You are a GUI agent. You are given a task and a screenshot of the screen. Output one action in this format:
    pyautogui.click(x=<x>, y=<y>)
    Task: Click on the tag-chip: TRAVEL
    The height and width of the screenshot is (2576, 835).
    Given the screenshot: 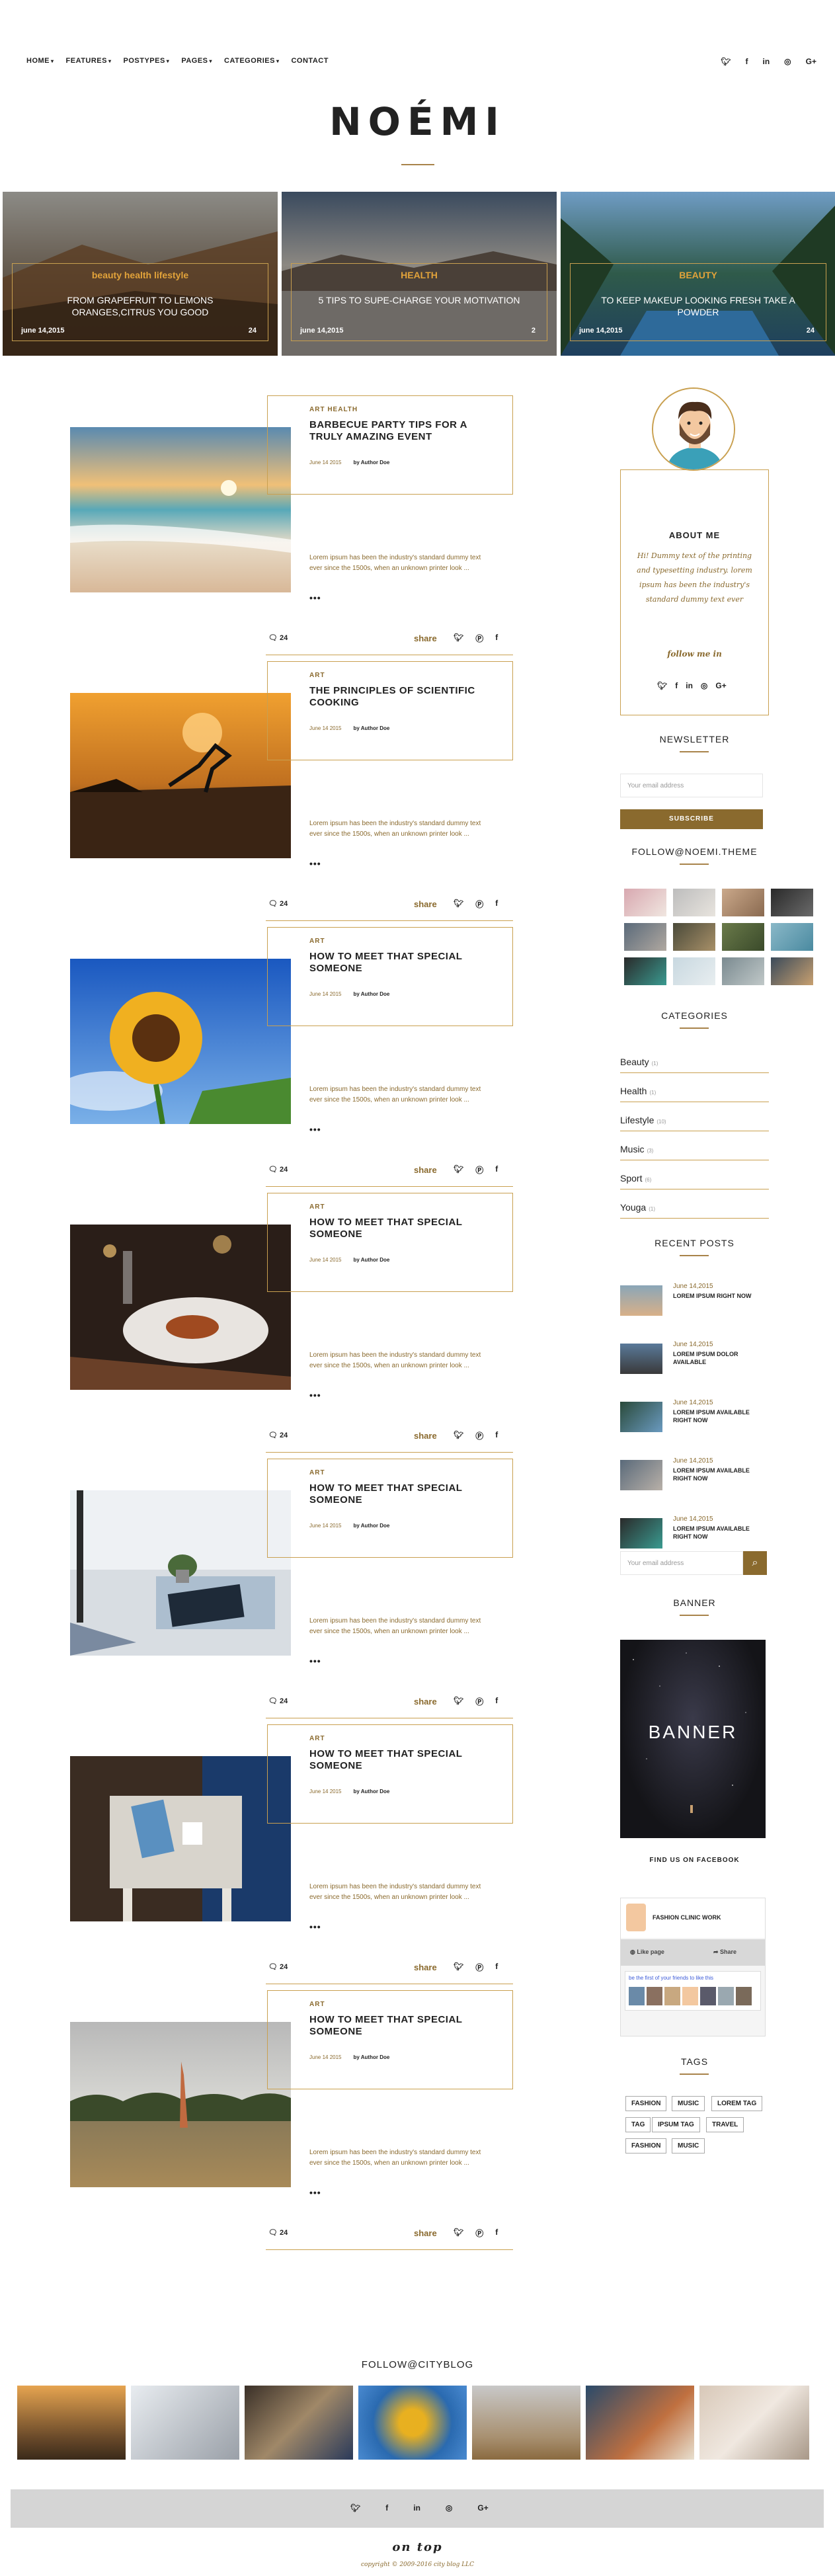 What is the action you would take?
    pyautogui.click(x=725, y=2124)
    